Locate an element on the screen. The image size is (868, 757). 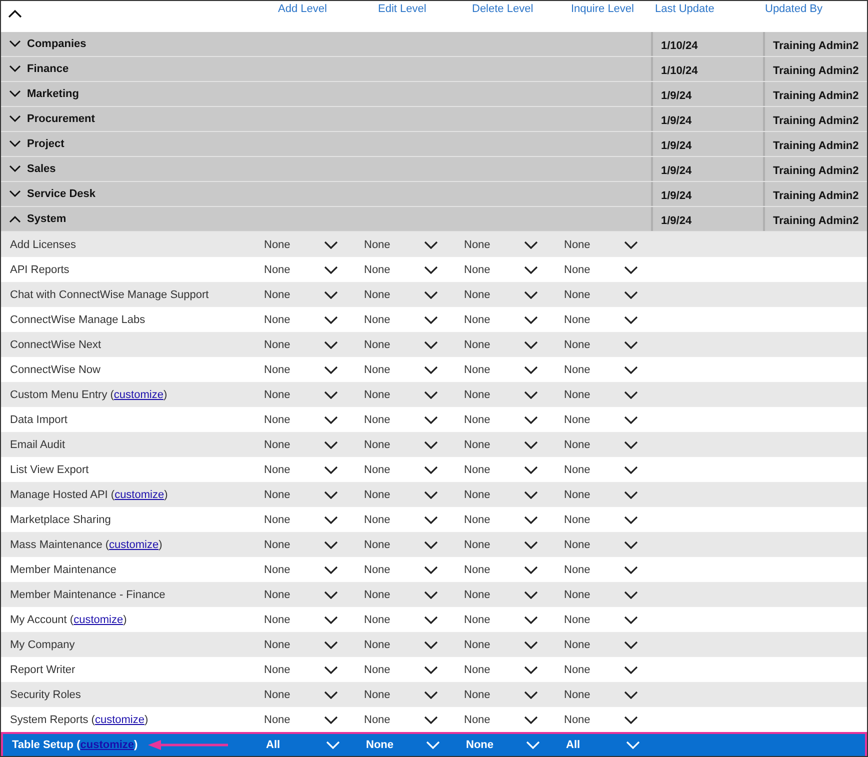
permission-row: Add Licenses None None None None is located at coordinates (434, 244).